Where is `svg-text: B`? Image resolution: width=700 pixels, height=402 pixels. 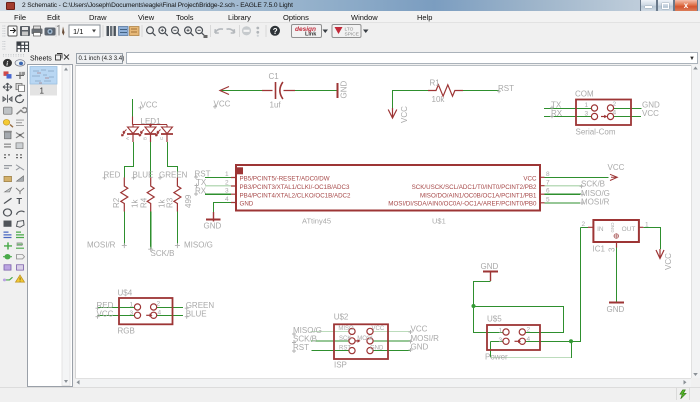
svg-text: B is located at coordinates (145, 138).